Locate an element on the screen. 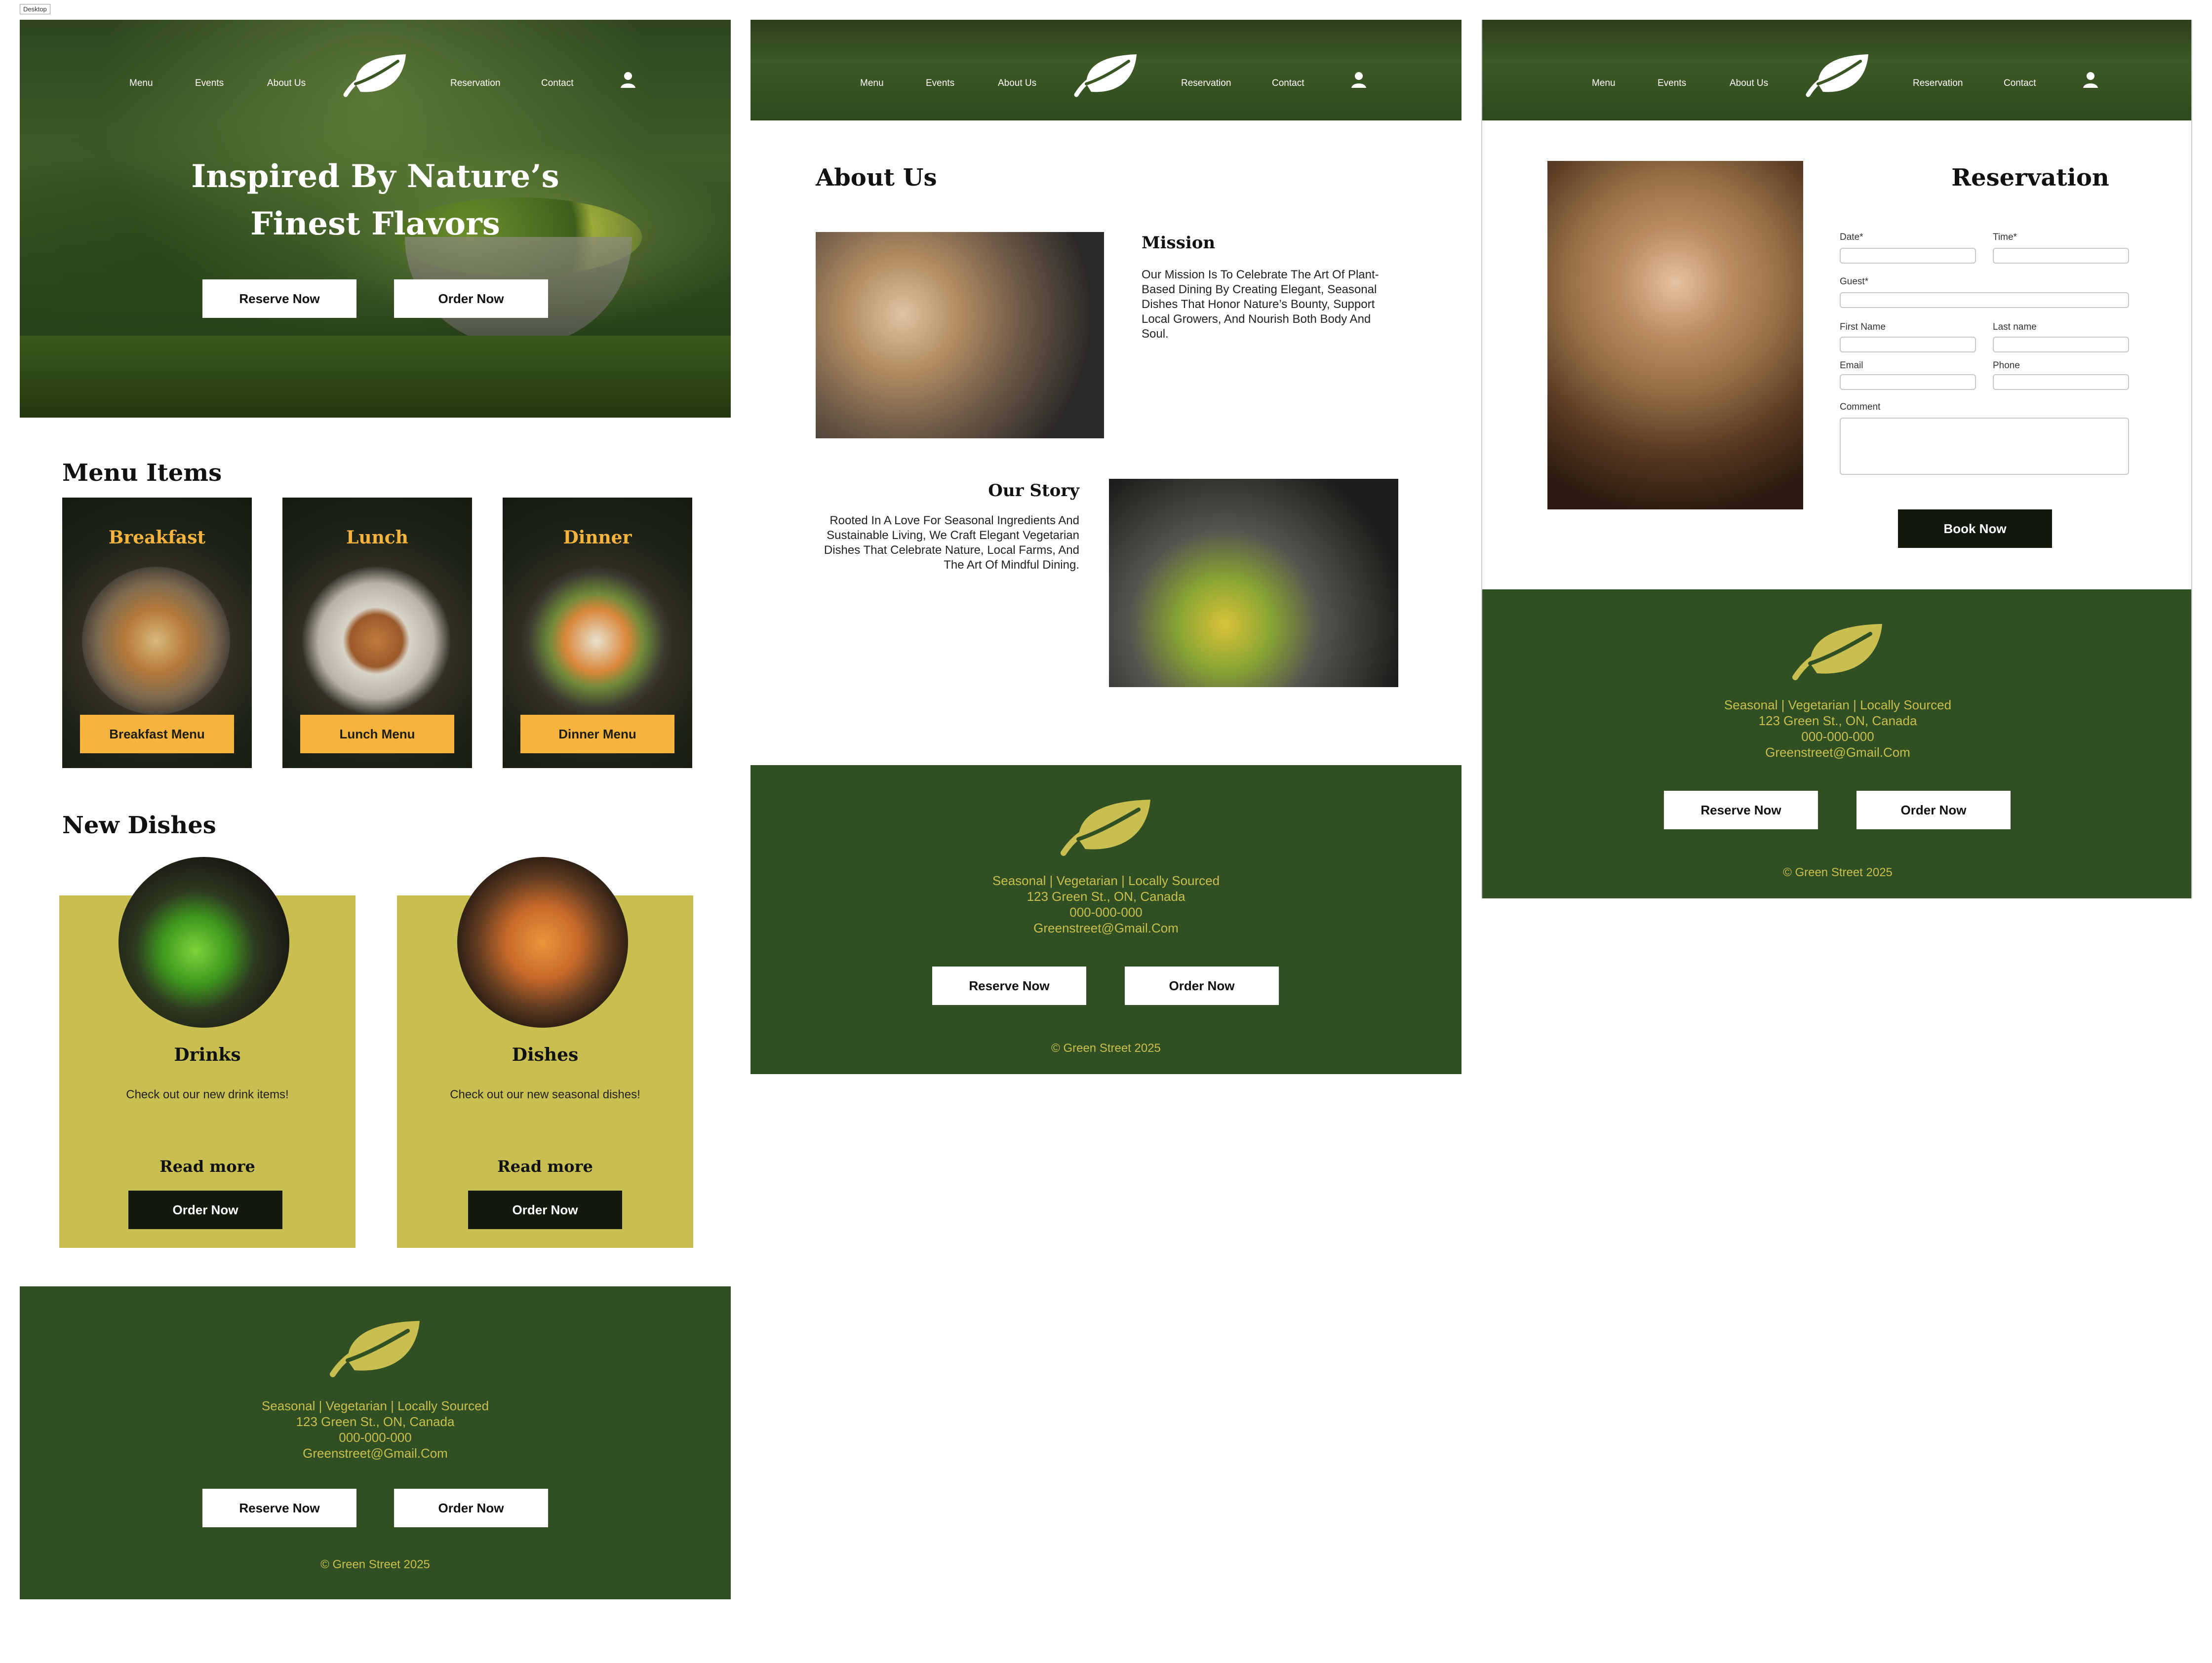 Image resolution: width=2212 pixels, height=1663 pixels. menu-card-dinner: Dinner Dinner Menu is located at coordinates (597, 633).